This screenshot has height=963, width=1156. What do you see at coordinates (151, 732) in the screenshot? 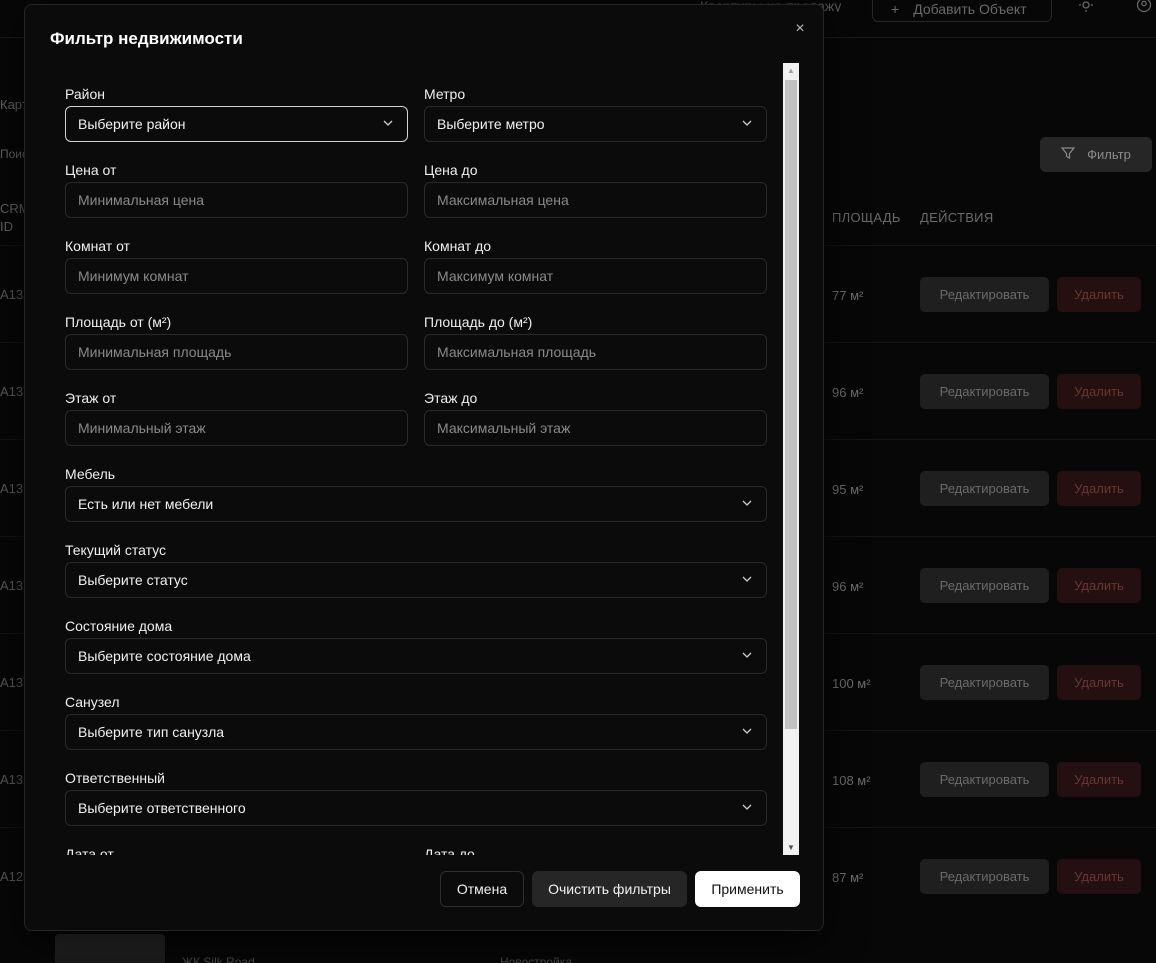
I see `bathroom-select-value: Выберите тип санузла` at bounding box center [151, 732].